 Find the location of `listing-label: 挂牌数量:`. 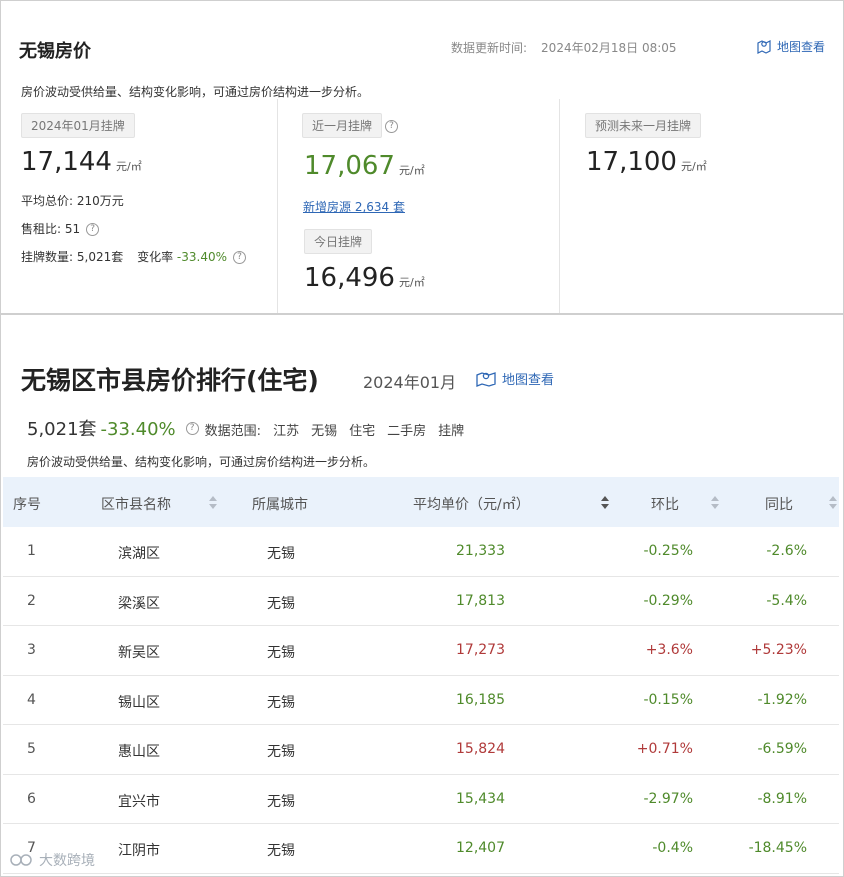

listing-label: 挂牌数量: is located at coordinates (47, 257).